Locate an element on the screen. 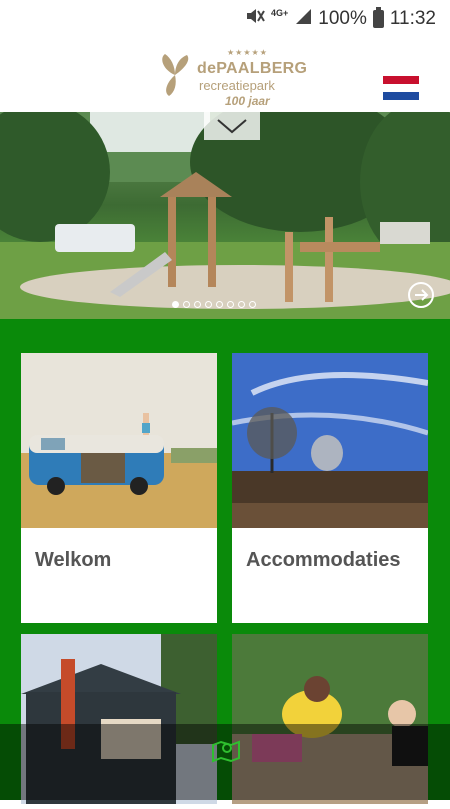 The height and width of the screenshot is (809, 450). logo-badge: 100 jaar is located at coordinates (247, 101).